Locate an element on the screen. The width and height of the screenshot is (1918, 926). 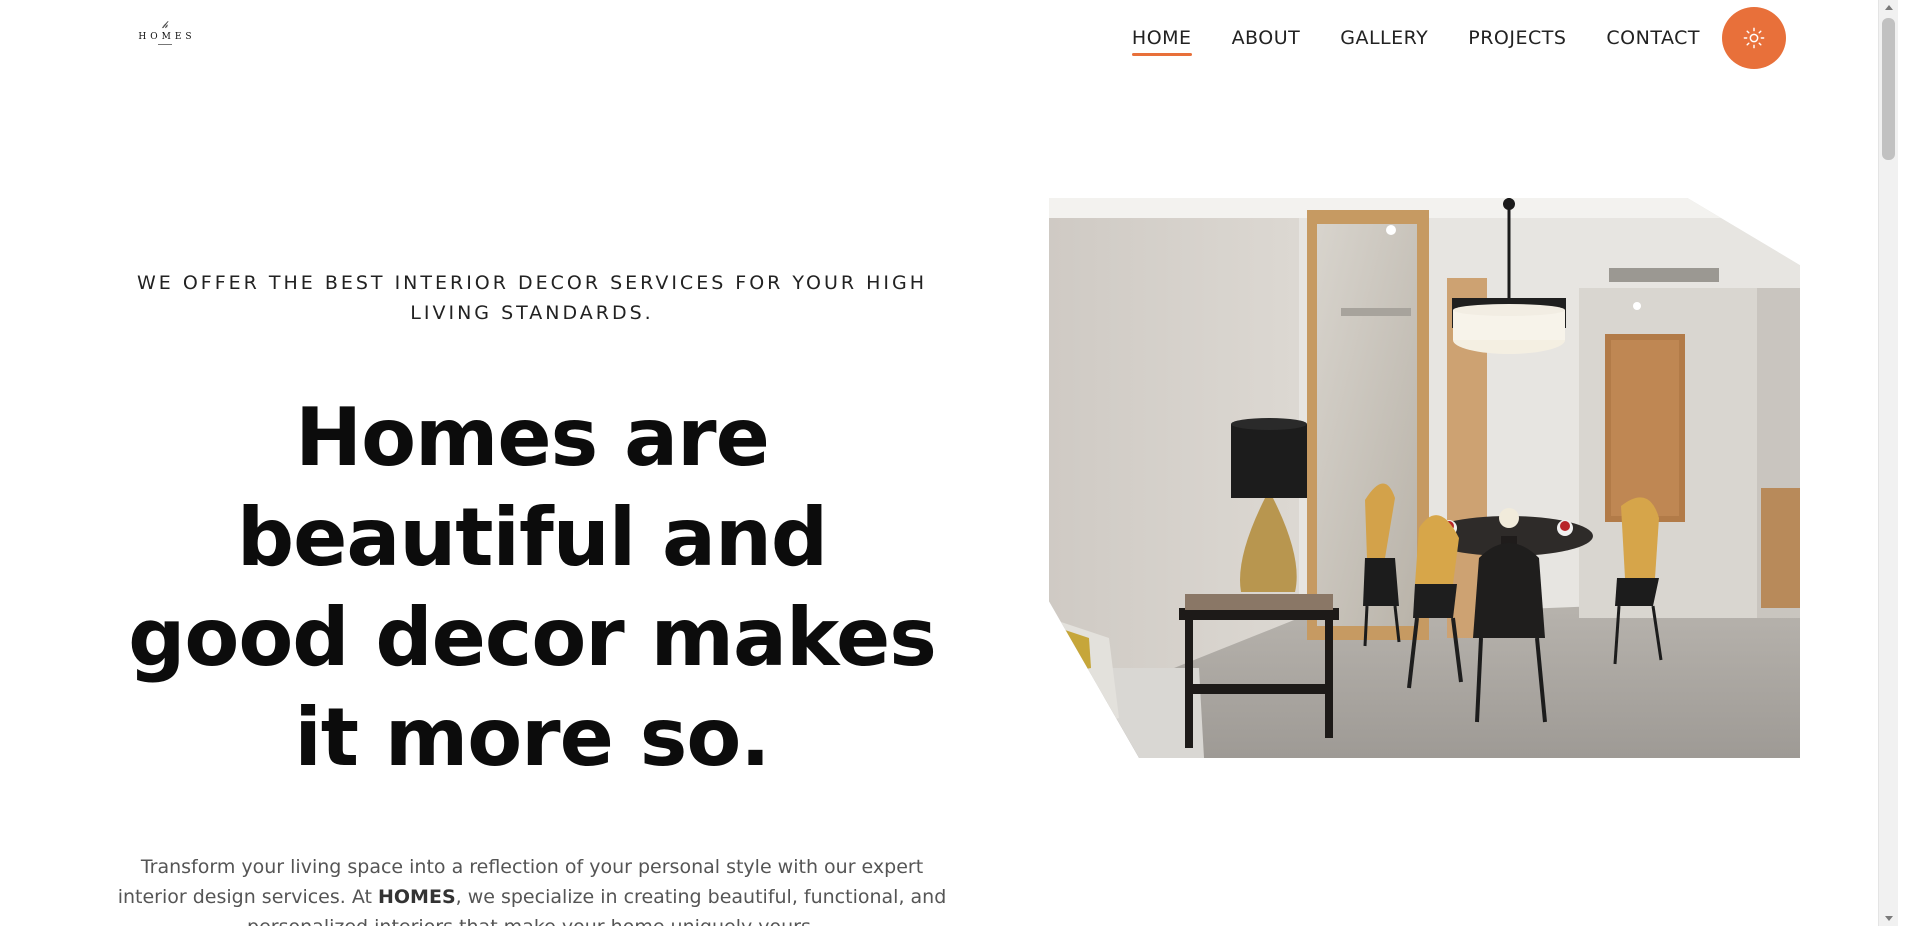
main-nav: HOME ABOUT GALLERY PROJECTS CONTACT is located at coordinates (1415, 39).